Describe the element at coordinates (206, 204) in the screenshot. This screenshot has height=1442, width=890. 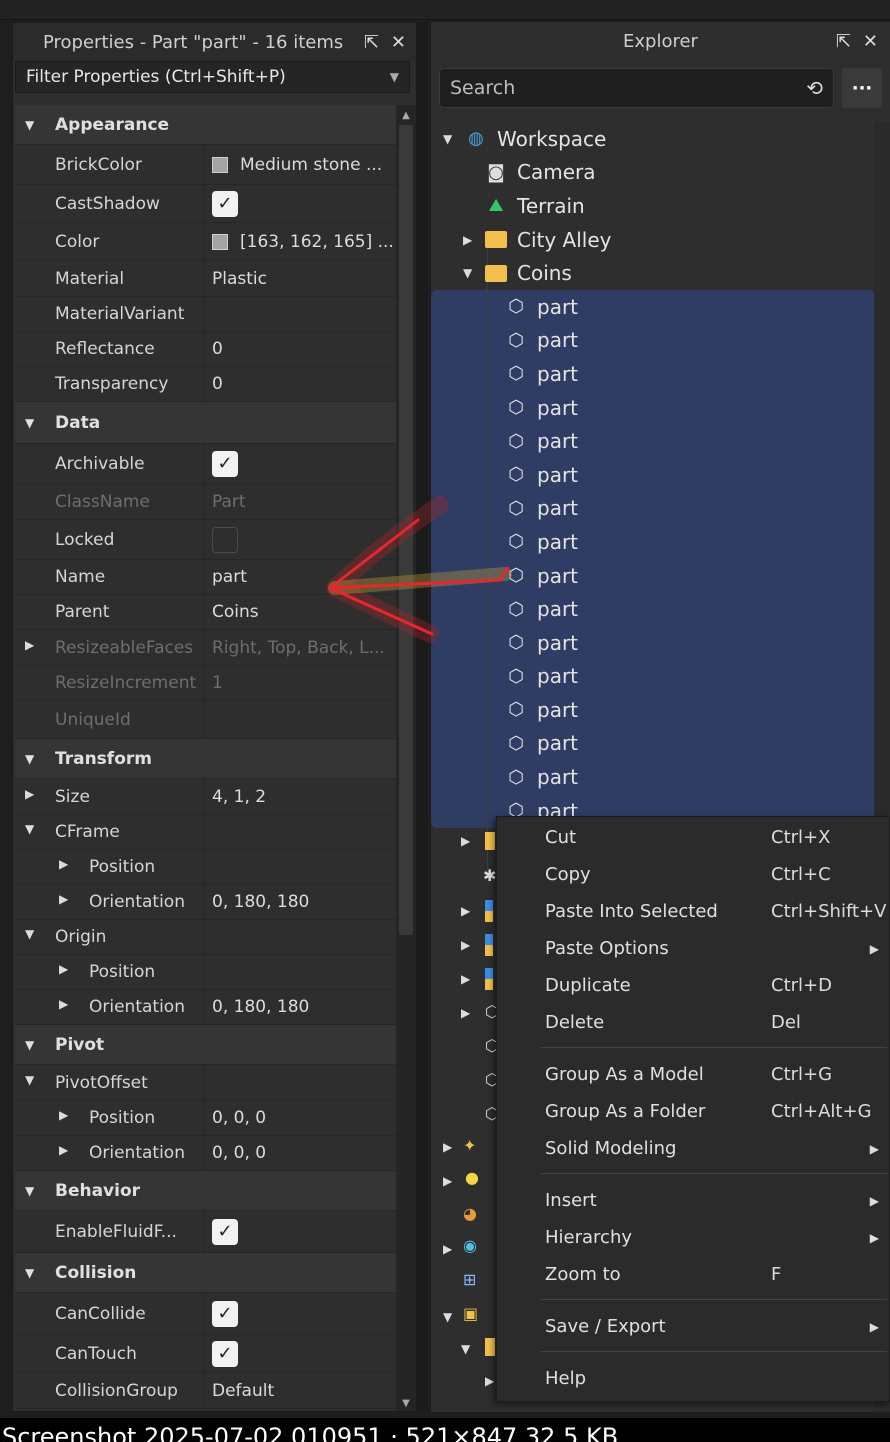
I see `property-row-castshadow: CastShadow ✓` at that location.